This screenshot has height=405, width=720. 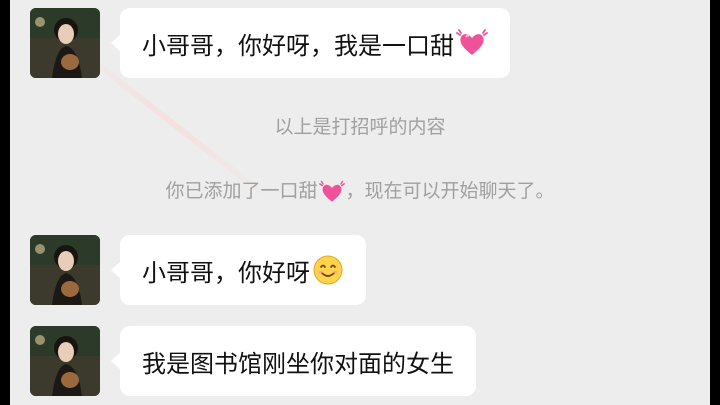 I want to click on message-bubble: 小哥哥，你好呀，我是一口甜, so click(x=310, y=43).